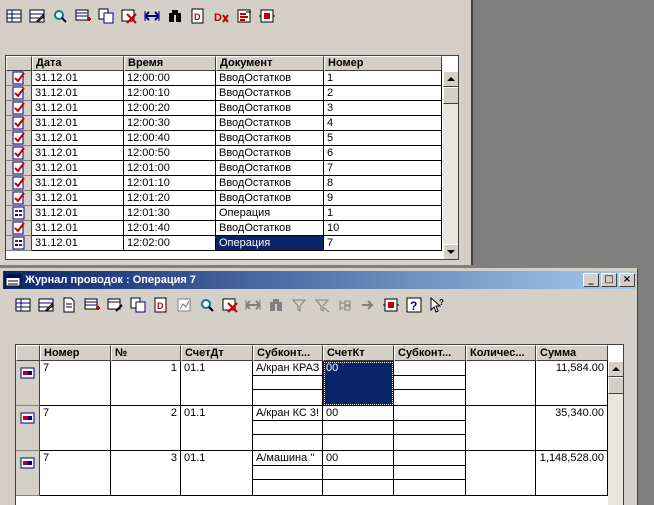 The width and height of the screenshot is (654, 505). What do you see at coordinates (383, 78) in the screenshot?
I see `number-cell: 1` at bounding box center [383, 78].